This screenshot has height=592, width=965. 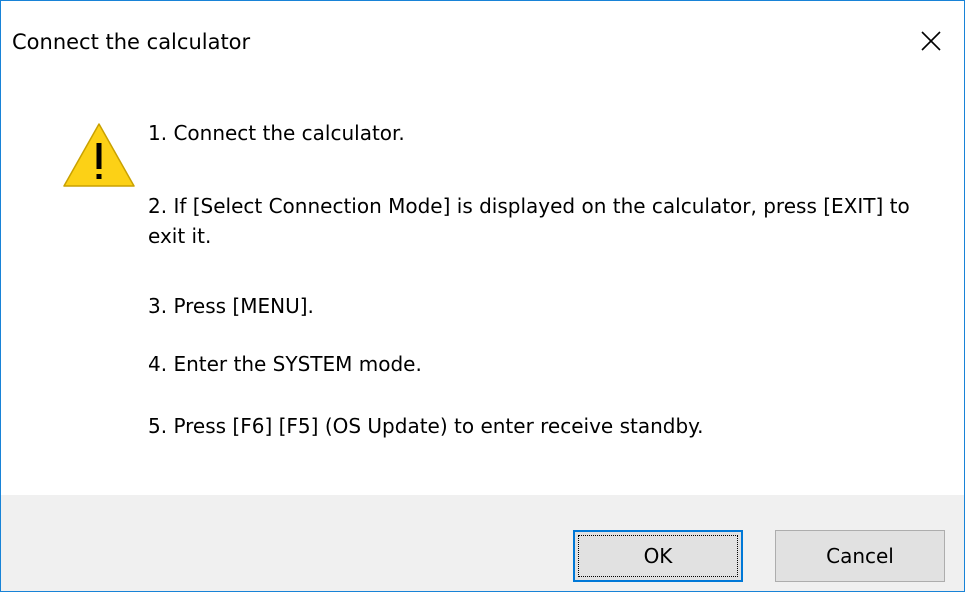 I want to click on close-button, so click(x=931, y=41).